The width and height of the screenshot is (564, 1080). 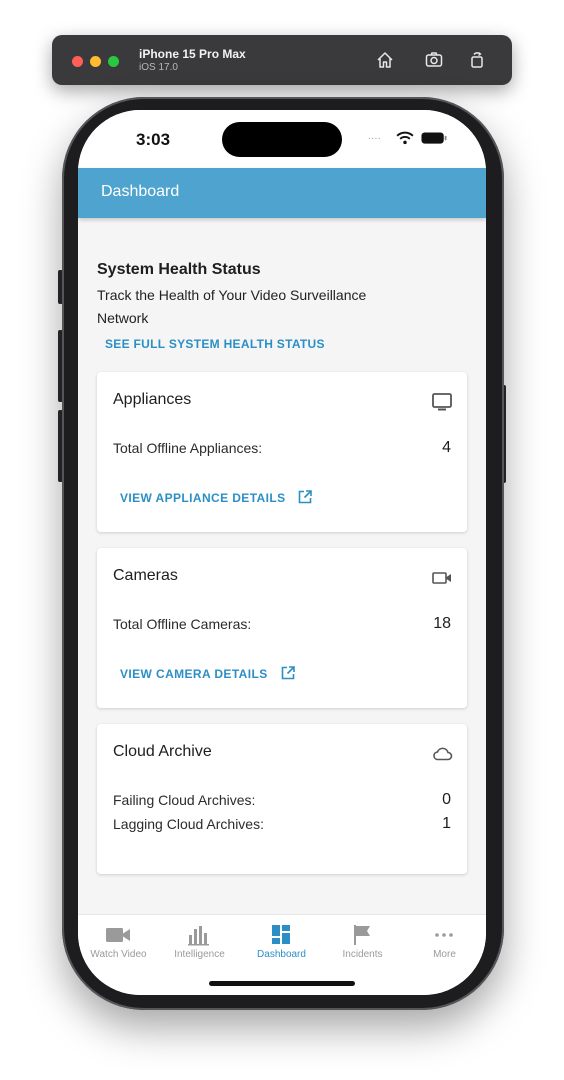 What do you see at coordinates (444, 954) in the screenshot?
I see `nav-label-more: More` at bounding box center [444, 954].